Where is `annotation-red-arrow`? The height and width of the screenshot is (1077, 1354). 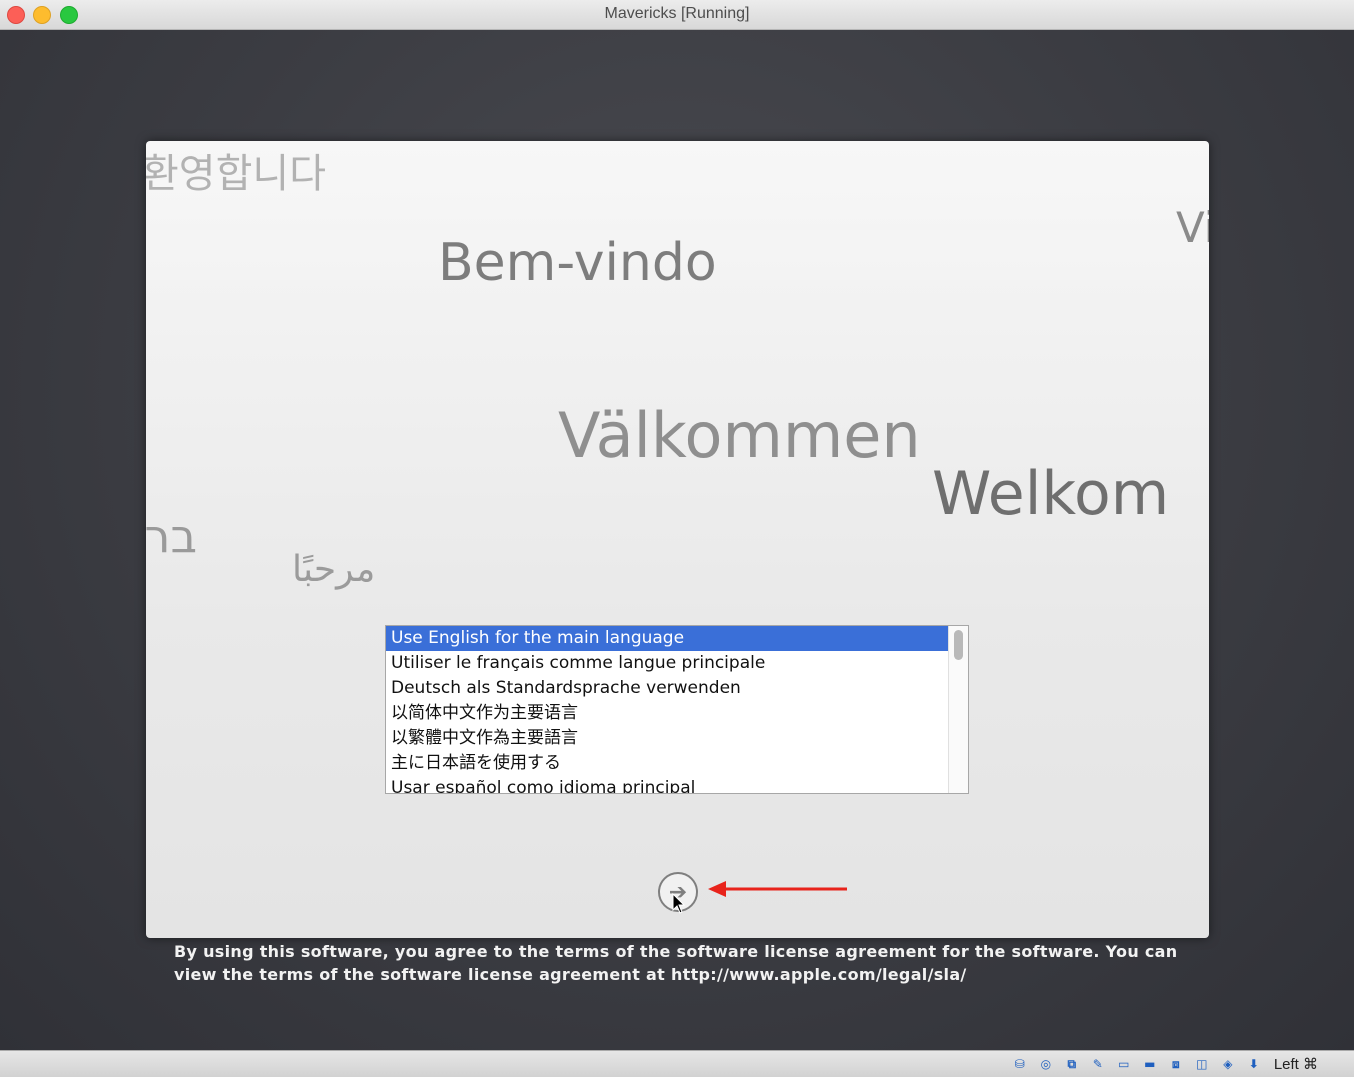
annotation-red-arrow is located at coordinates (777, 889).